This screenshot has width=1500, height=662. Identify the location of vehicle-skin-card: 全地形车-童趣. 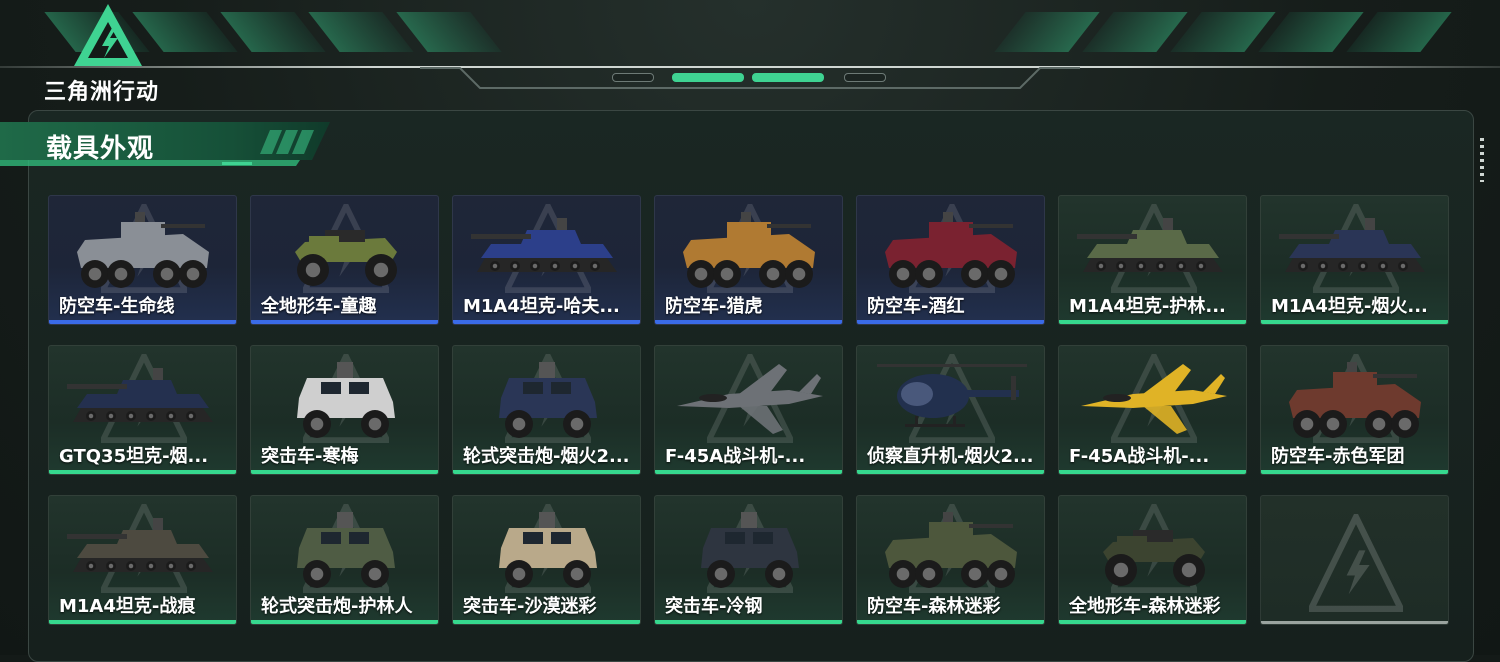
(344, 260).